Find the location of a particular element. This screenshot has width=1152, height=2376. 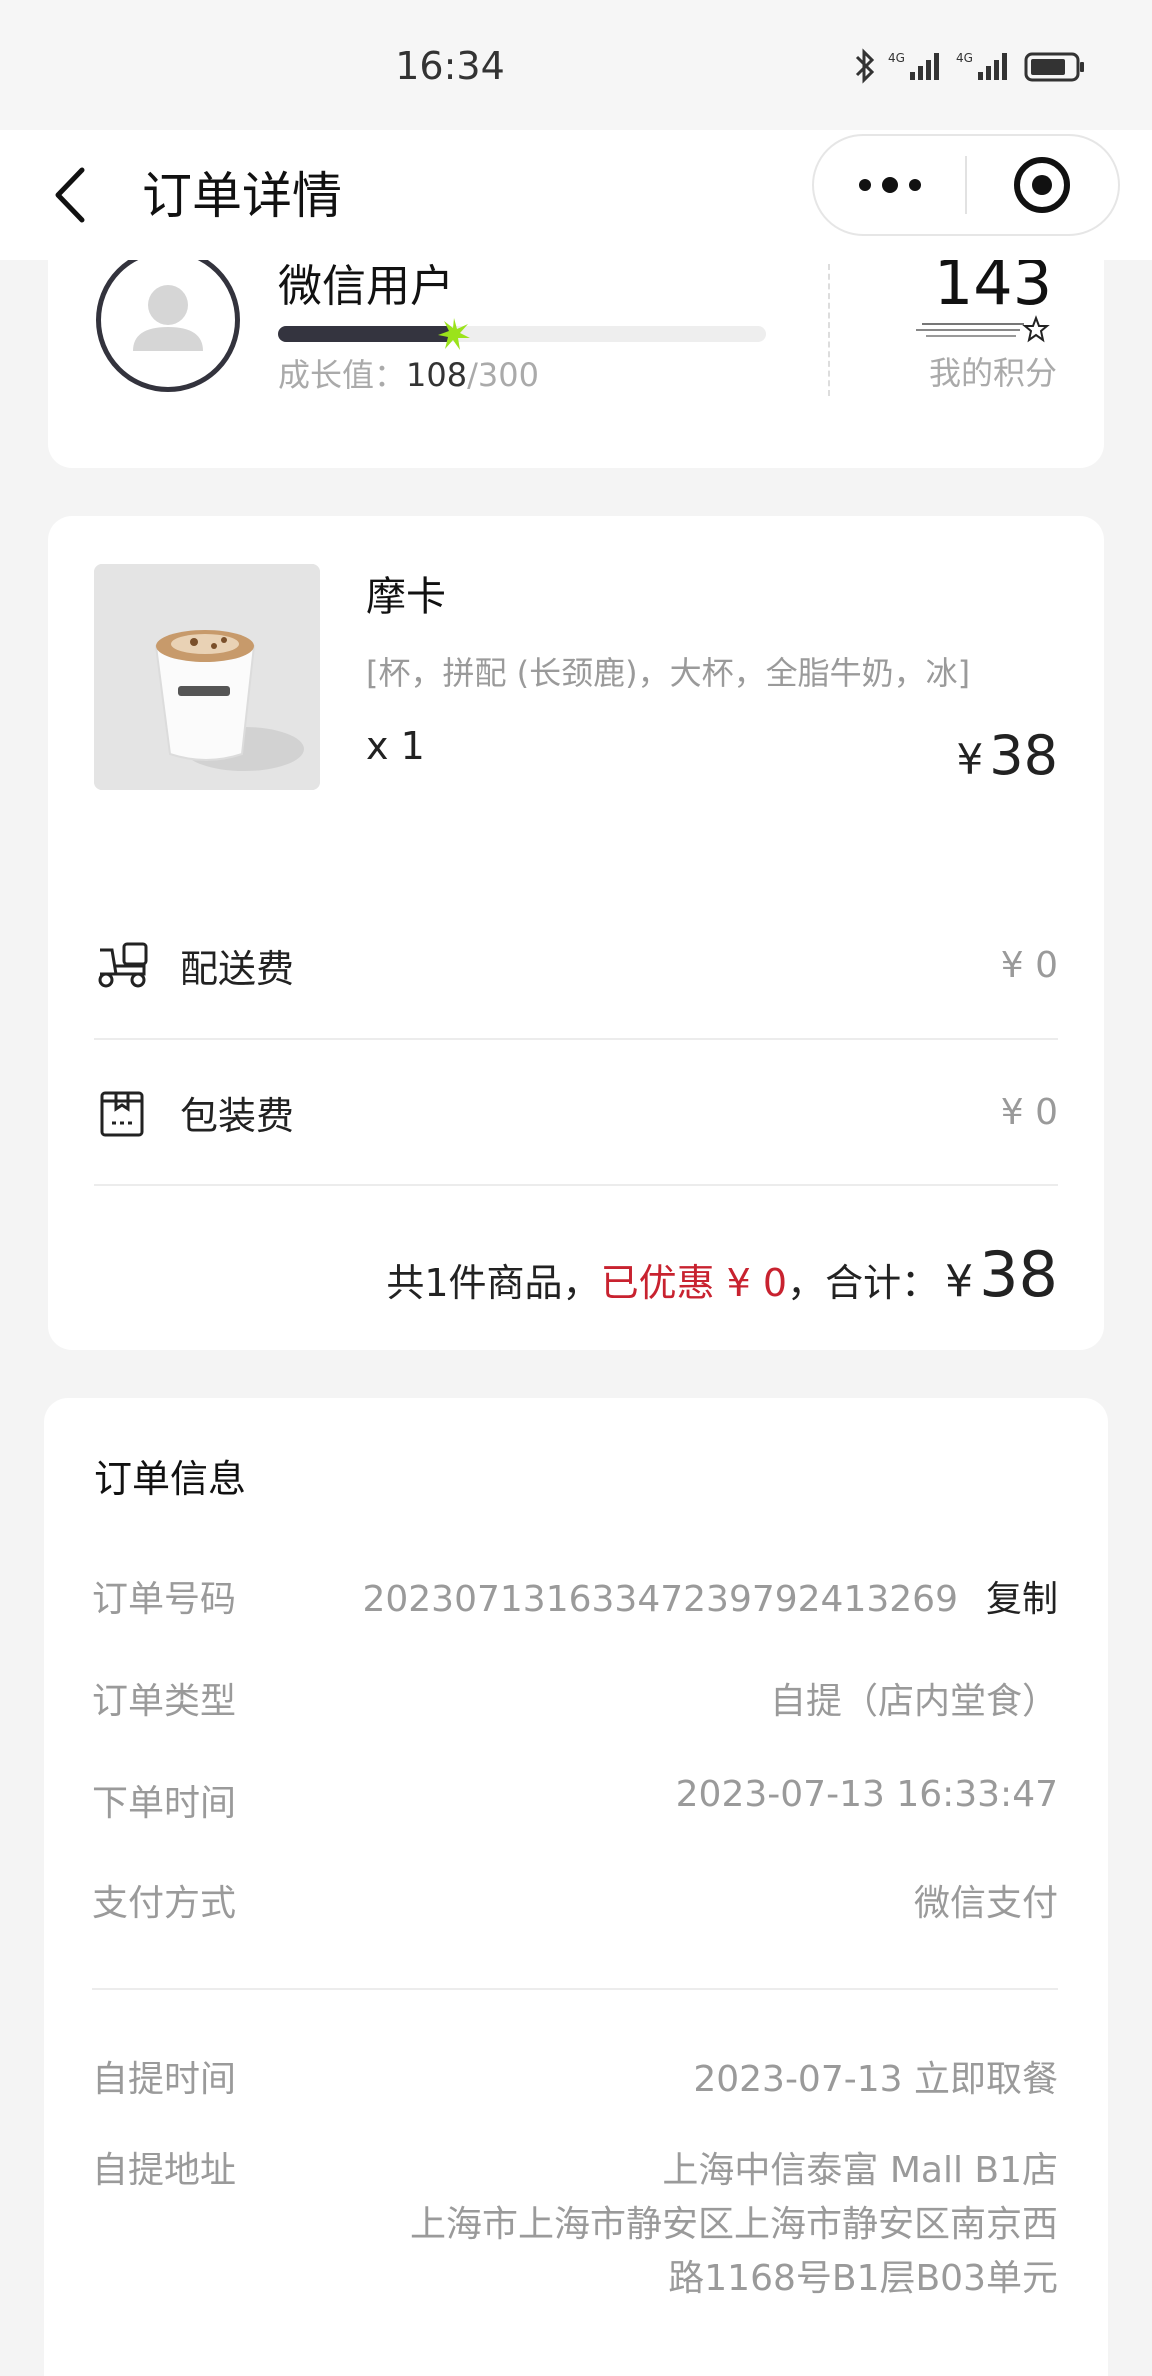

user-silhouette-icon is located at coordinates (168, 318).